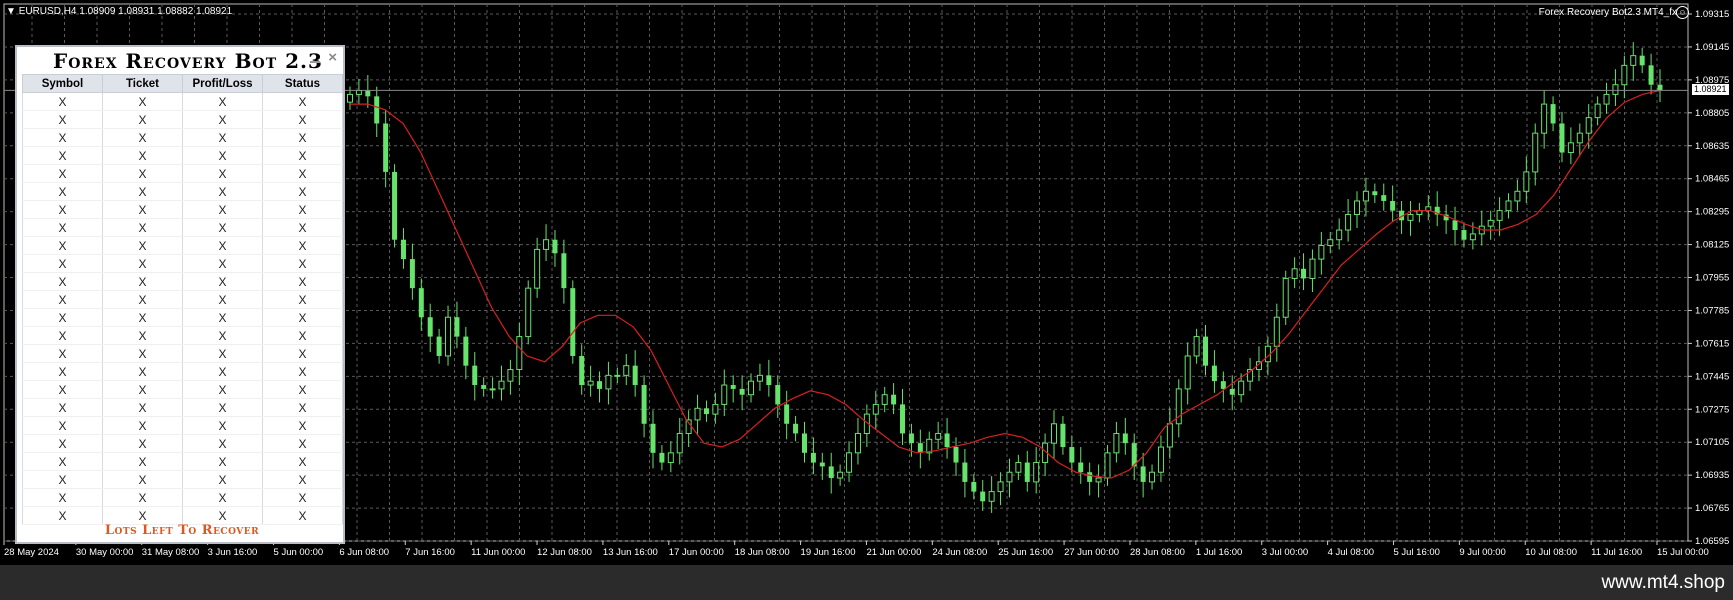  What do you see at coordinates (498, 552) in the screenshot?
I see `x-tick-label: 11 Jun 00:00` at bounding box center [498, 552].